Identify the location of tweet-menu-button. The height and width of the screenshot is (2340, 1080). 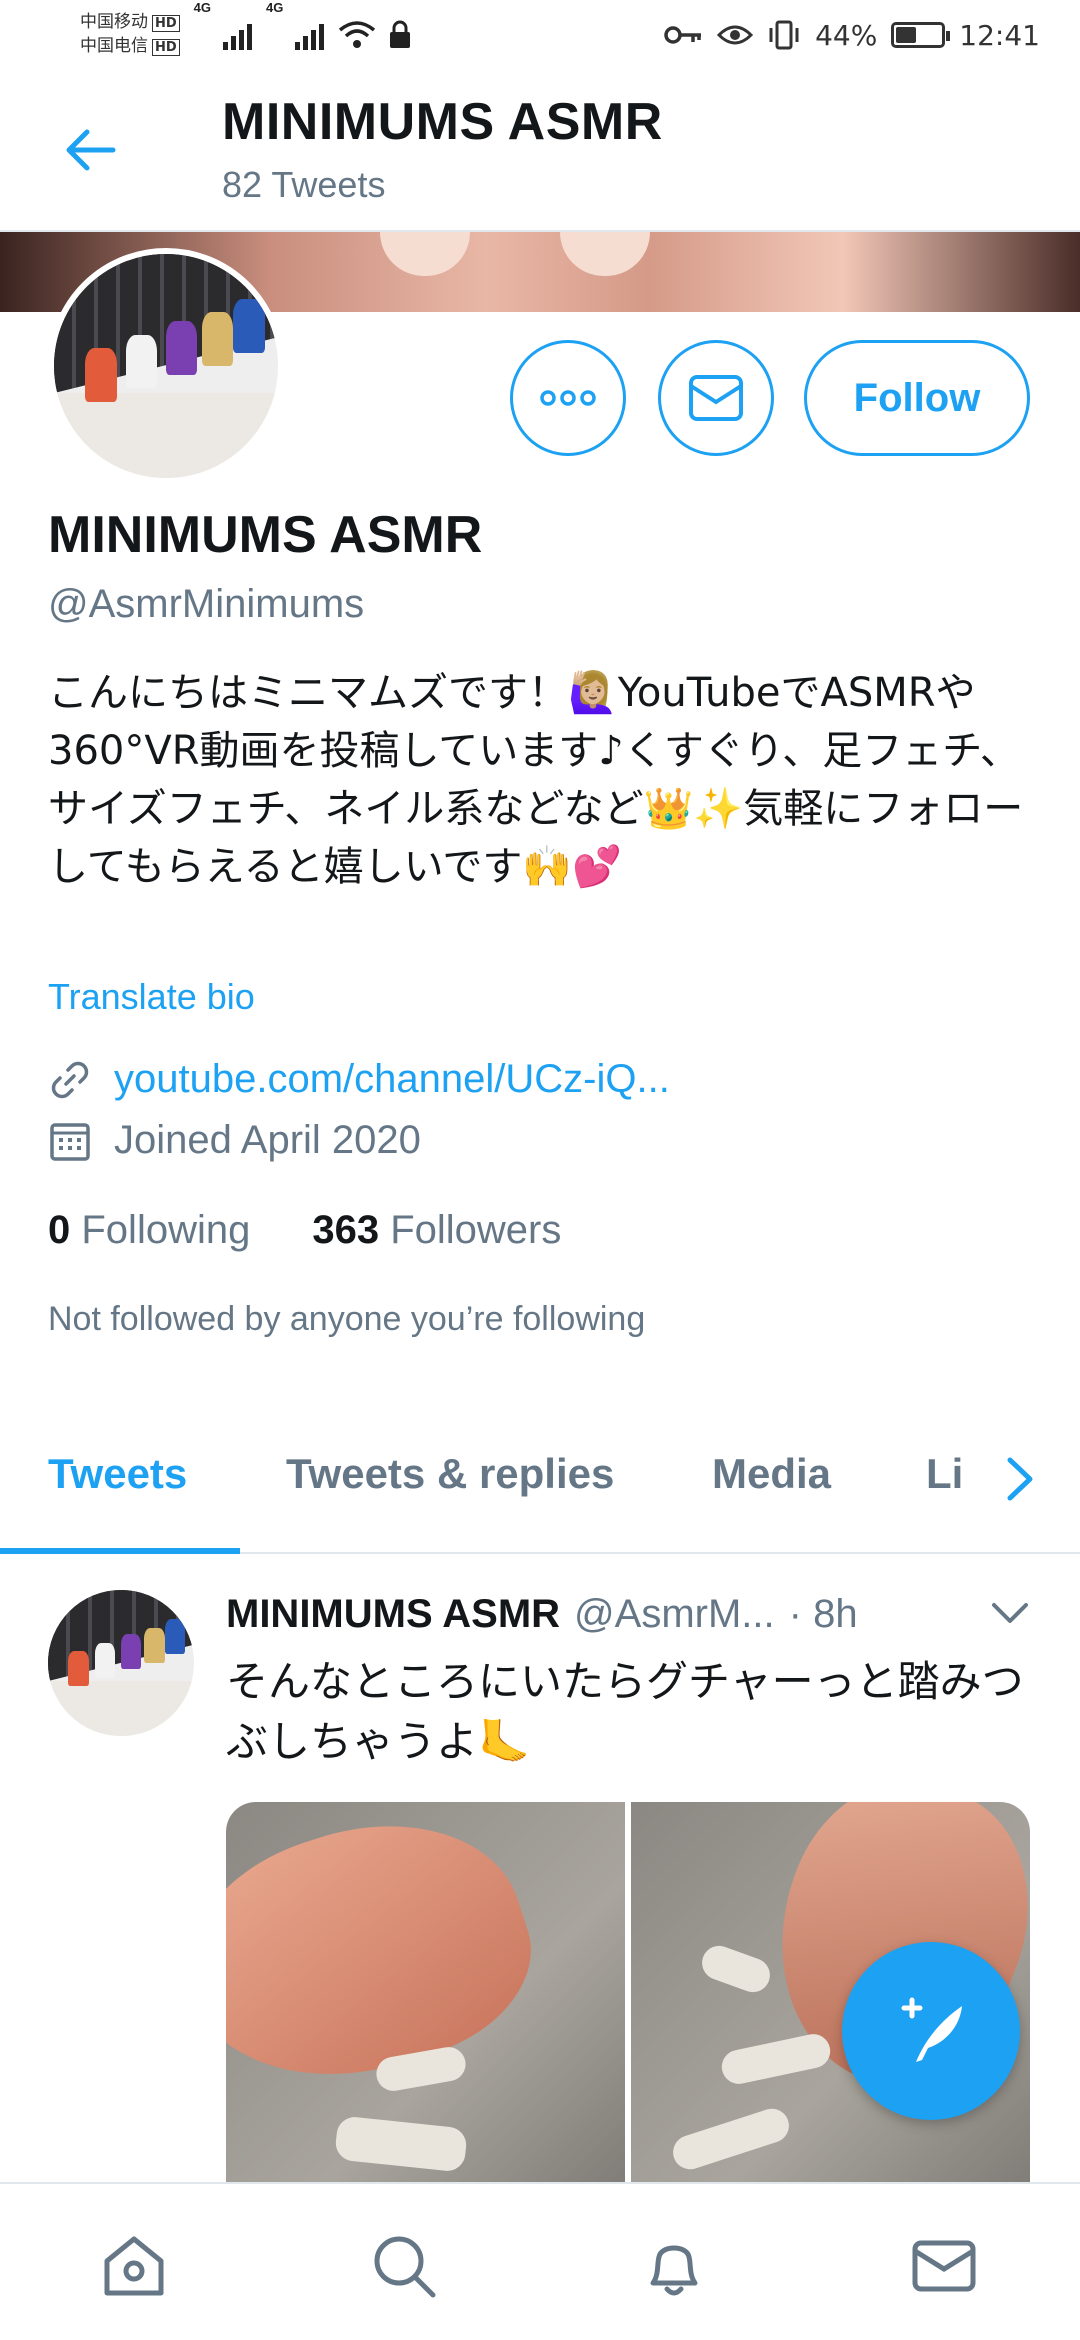
(1010, 1615).